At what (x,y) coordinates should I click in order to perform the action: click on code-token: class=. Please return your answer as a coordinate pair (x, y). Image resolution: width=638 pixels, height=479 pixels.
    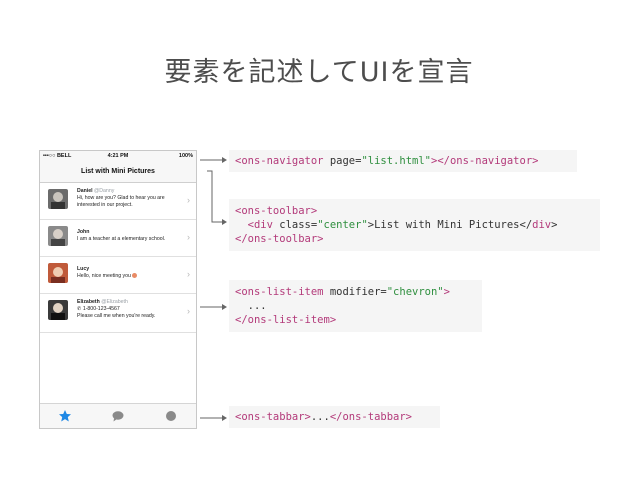
    Looking at the image, I should click on (295, 225).